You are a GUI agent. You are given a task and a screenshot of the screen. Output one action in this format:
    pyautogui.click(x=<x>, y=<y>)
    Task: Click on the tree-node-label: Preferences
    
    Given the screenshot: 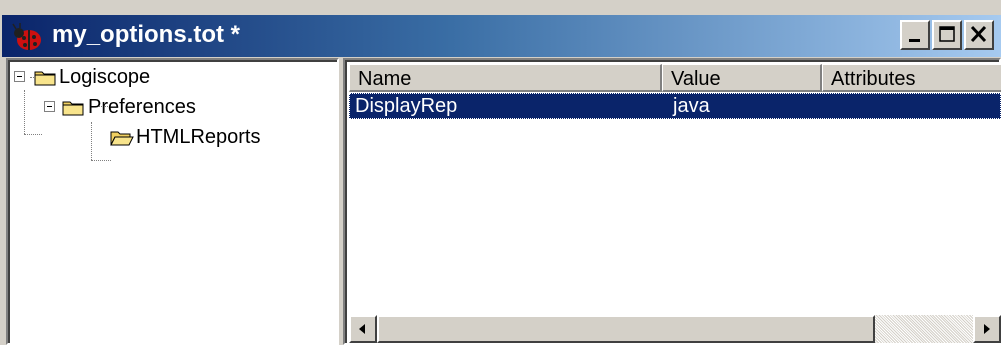 What is the action you would take?
    pyautogui.click(x=142, y=107)
    